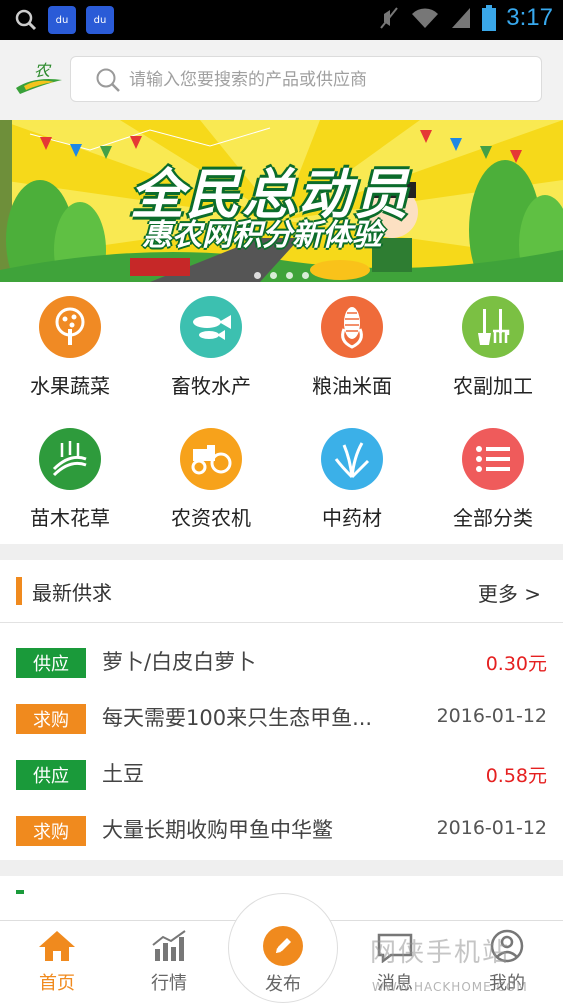  What do you see at coordinates (461, 18) in the screenshot?
I see `signal-icon` at bounding box center [461, 18].